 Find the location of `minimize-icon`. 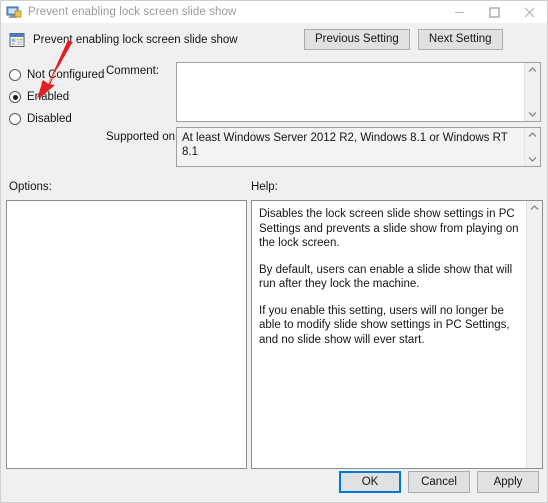

minimize-icon is located at coordinates (459, 12).